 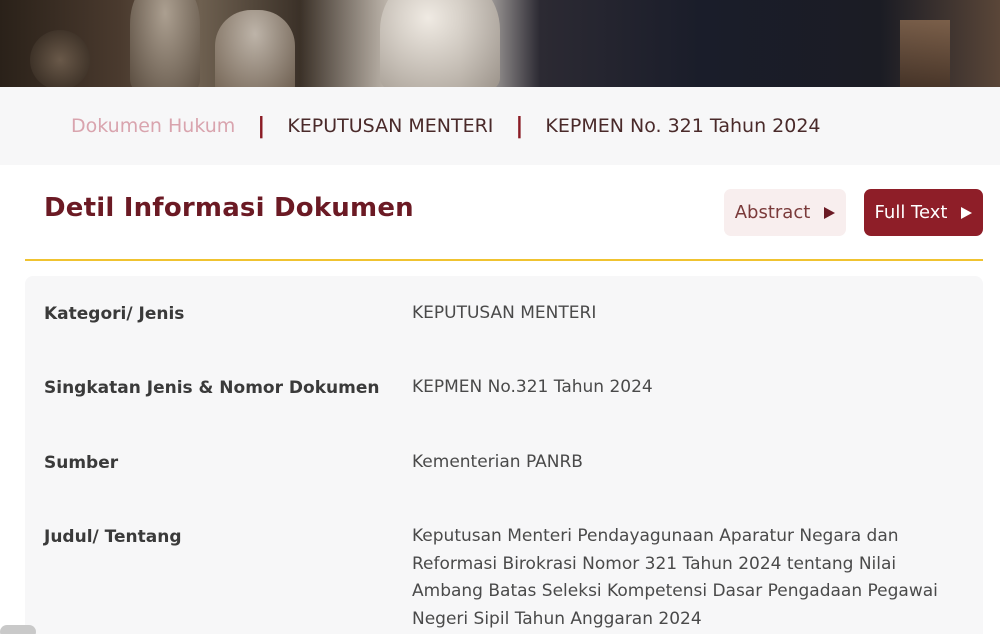 What do you see at coordinates (911, 212) in the screenshot?
I see `full-text-button-label: Full Text` at bounding box center [911, 212].